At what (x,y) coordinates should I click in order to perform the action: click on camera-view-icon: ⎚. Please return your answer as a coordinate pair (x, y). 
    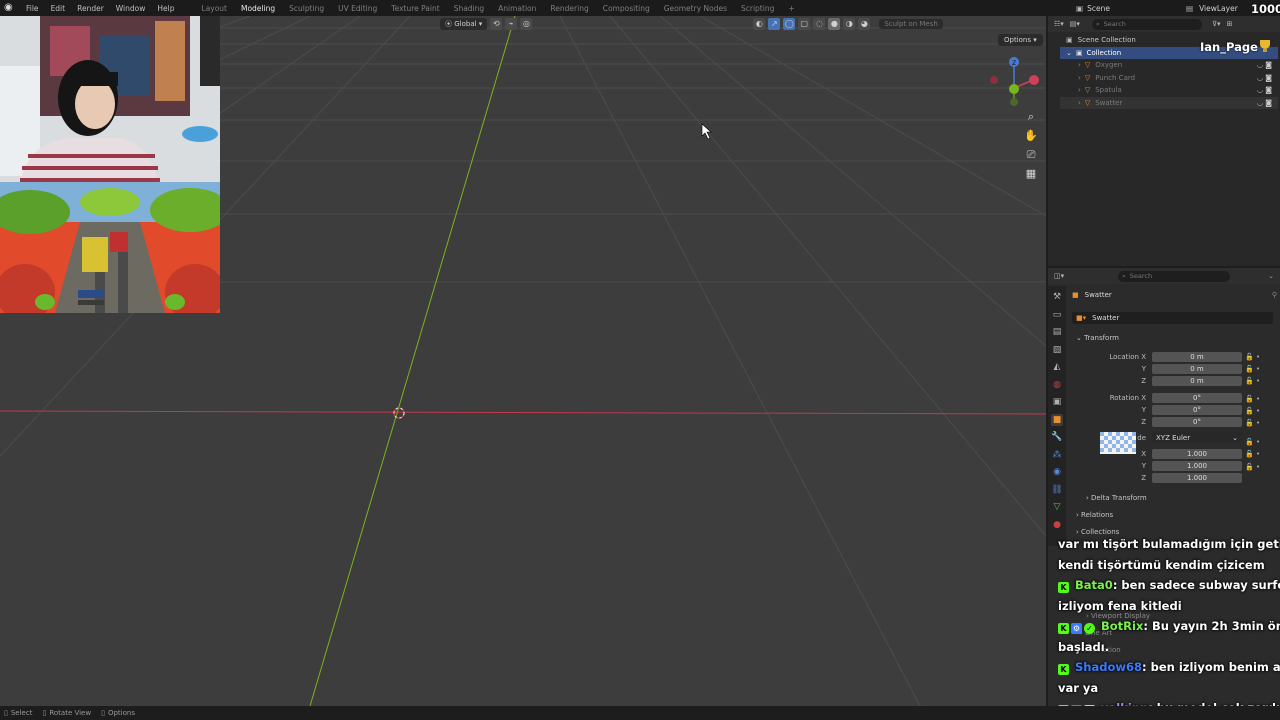
    Looking at the image, I should click on (1031, 155).